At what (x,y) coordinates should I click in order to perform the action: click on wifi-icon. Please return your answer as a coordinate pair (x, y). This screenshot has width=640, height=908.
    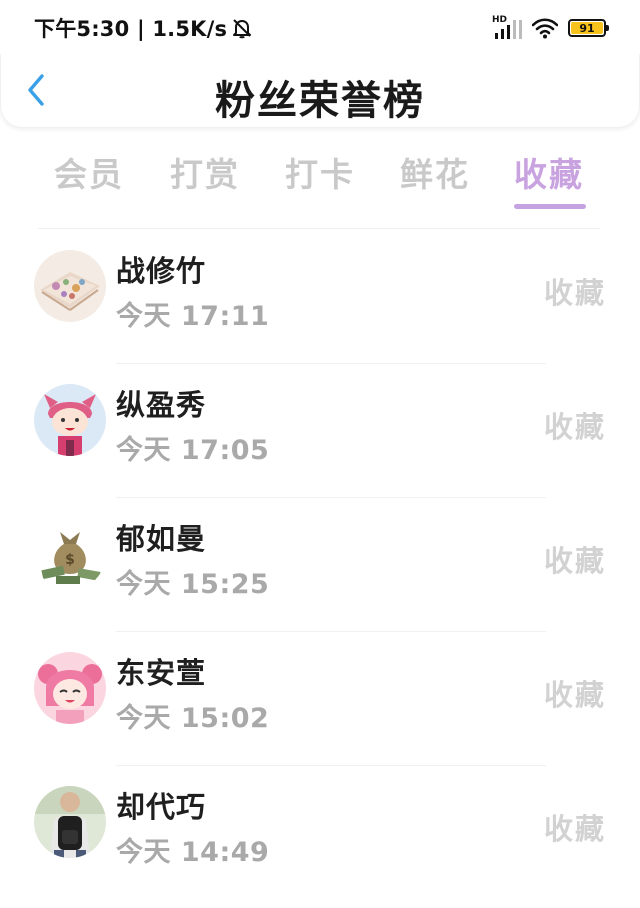
    Looking at the image, I should click on (545, 28).